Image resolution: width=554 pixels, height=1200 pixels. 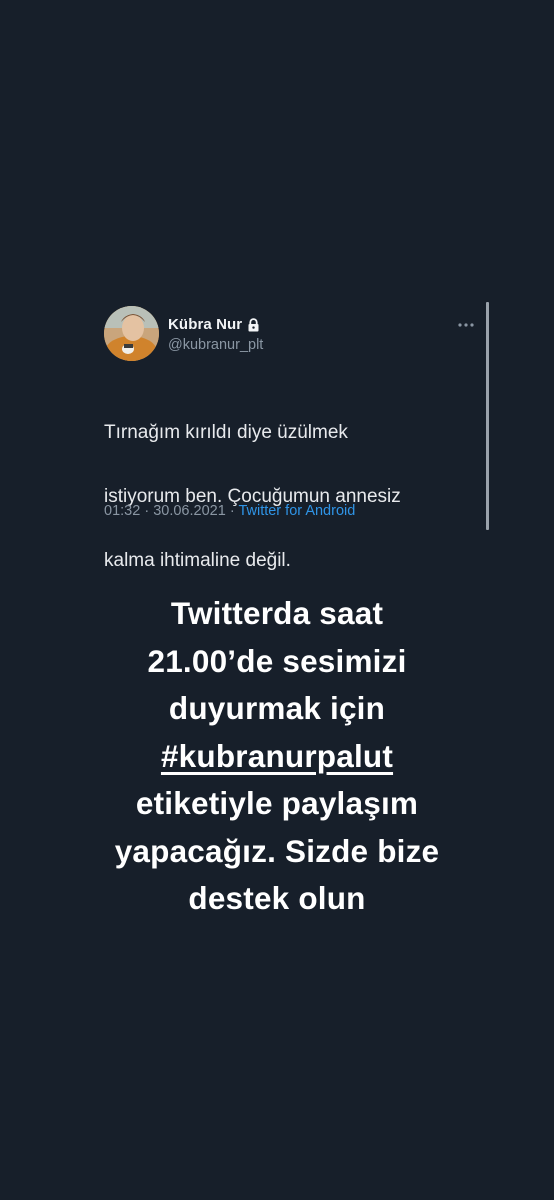 What do you see at coordinates (296, 511) in the screenshot?
I see `tweet-source-link: Twitter for Android` at bounding box center [296, 511].